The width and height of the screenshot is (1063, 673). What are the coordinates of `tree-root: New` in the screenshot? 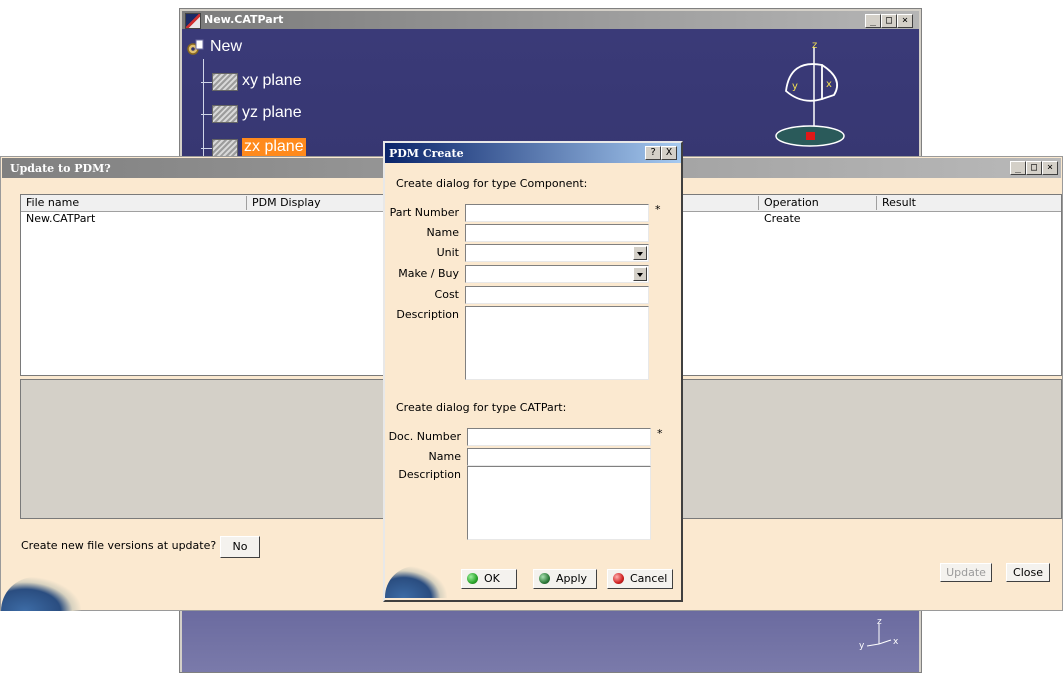 It's located at (215, 47).